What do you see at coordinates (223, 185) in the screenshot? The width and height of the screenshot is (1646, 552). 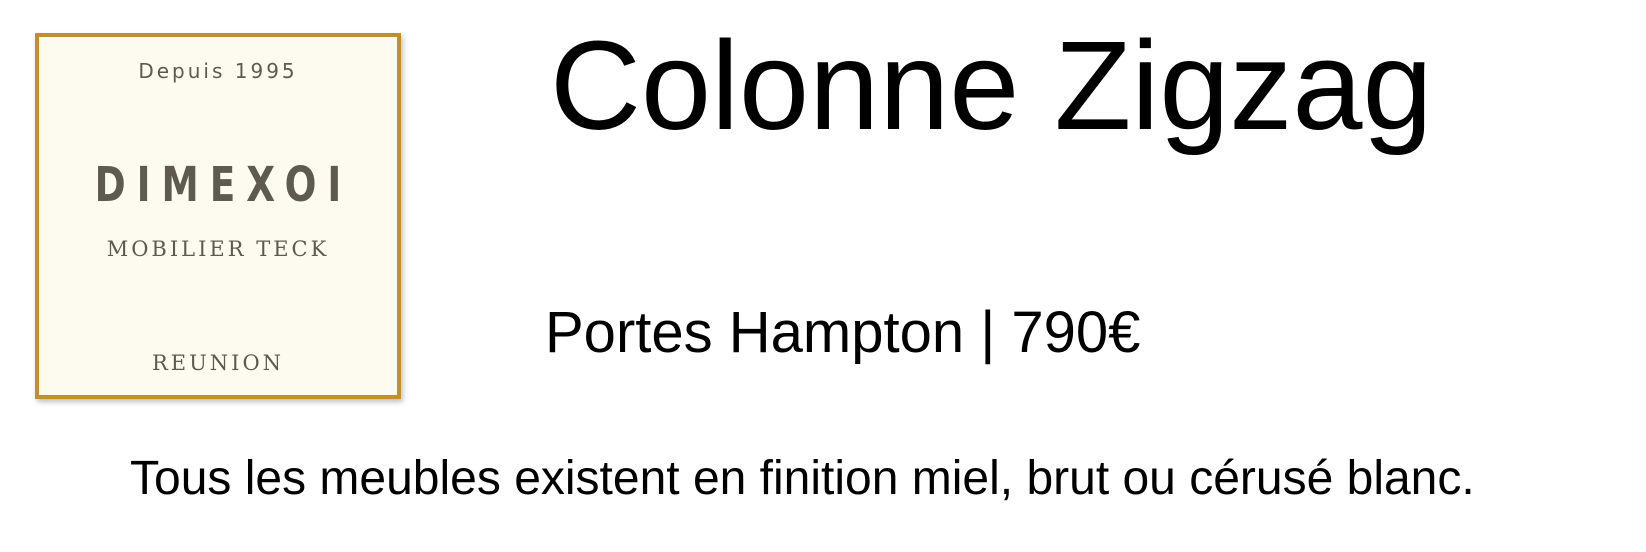 I see `logo-brand-name: DIMEXOI` at bounding box center [223, 185].